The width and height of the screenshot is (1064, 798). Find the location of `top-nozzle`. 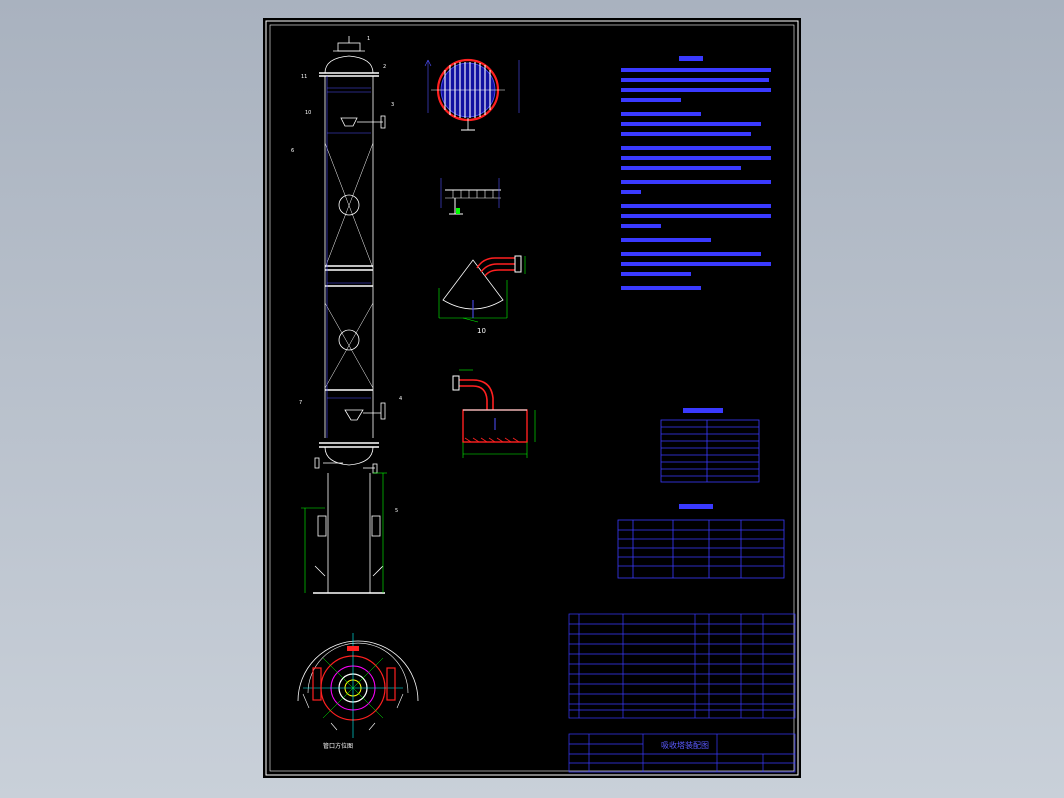

top-nozzle is located at coordinates (349, 47).